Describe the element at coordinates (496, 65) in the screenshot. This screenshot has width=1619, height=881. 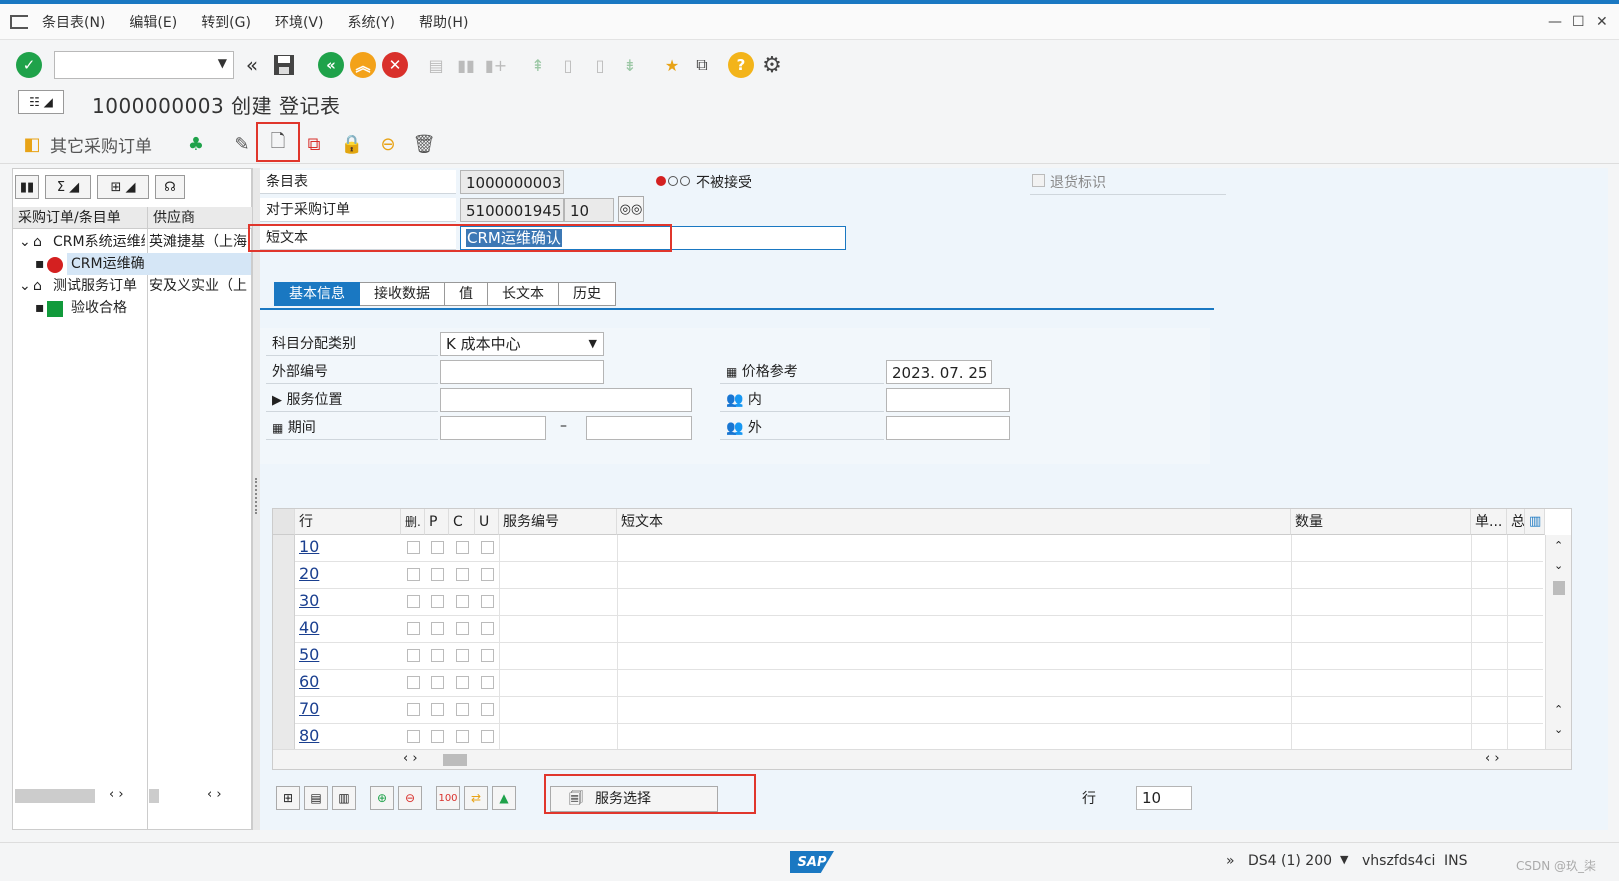
I see `find-next-icon: ▮+` at that location.